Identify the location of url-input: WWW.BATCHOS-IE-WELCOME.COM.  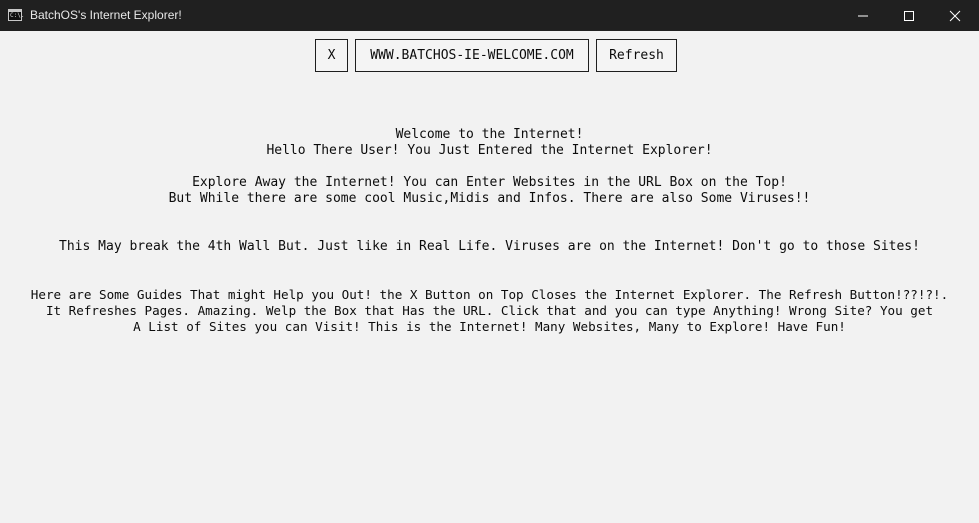
(472, 55).